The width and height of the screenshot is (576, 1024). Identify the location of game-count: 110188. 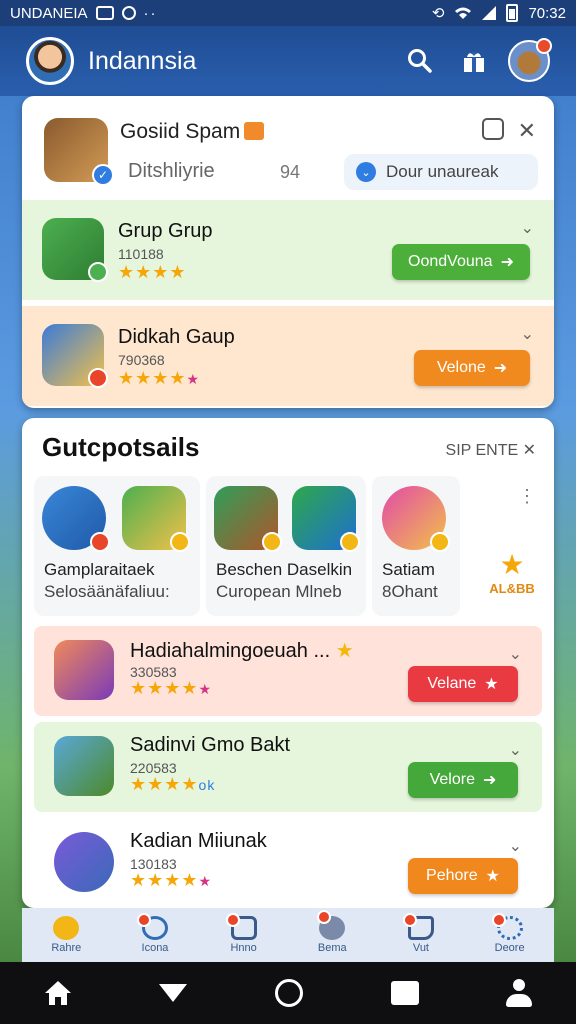
(141, 254).